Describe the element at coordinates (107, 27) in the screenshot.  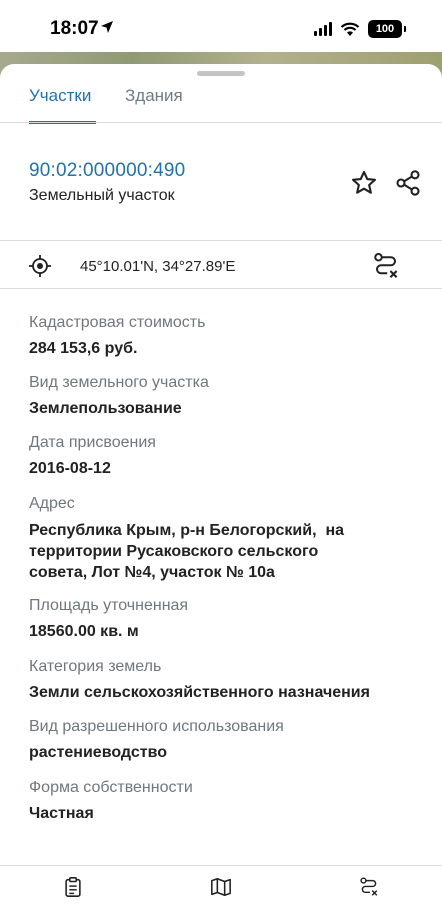
I see `location-arrow-icon` at that location.